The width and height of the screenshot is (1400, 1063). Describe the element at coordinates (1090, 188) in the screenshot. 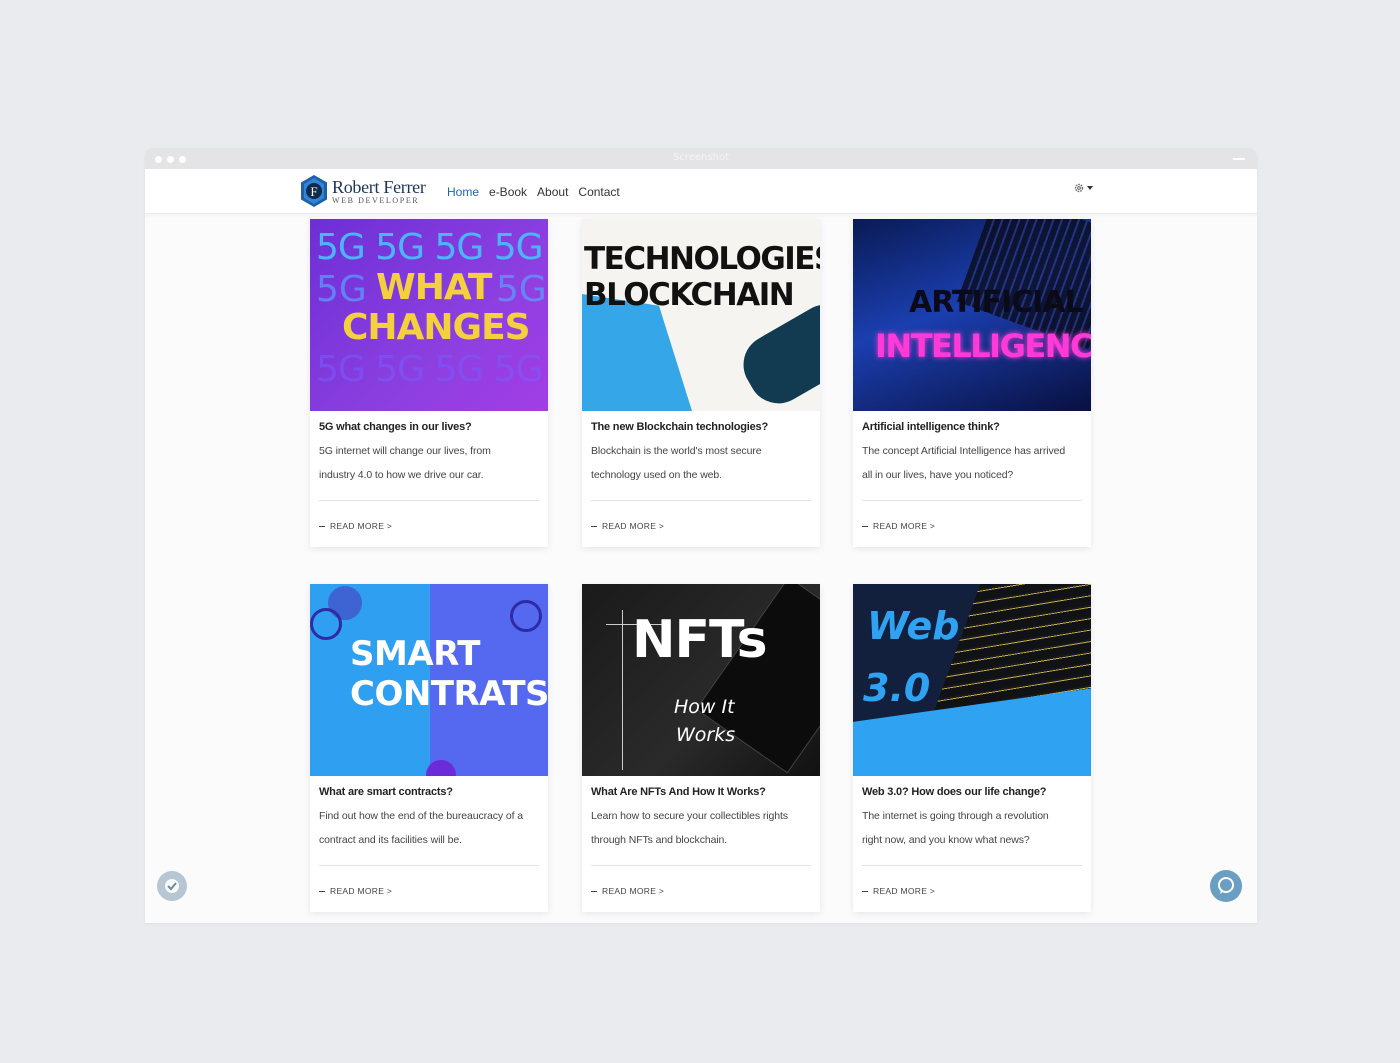

I see `chevron-down-icon` at that location.